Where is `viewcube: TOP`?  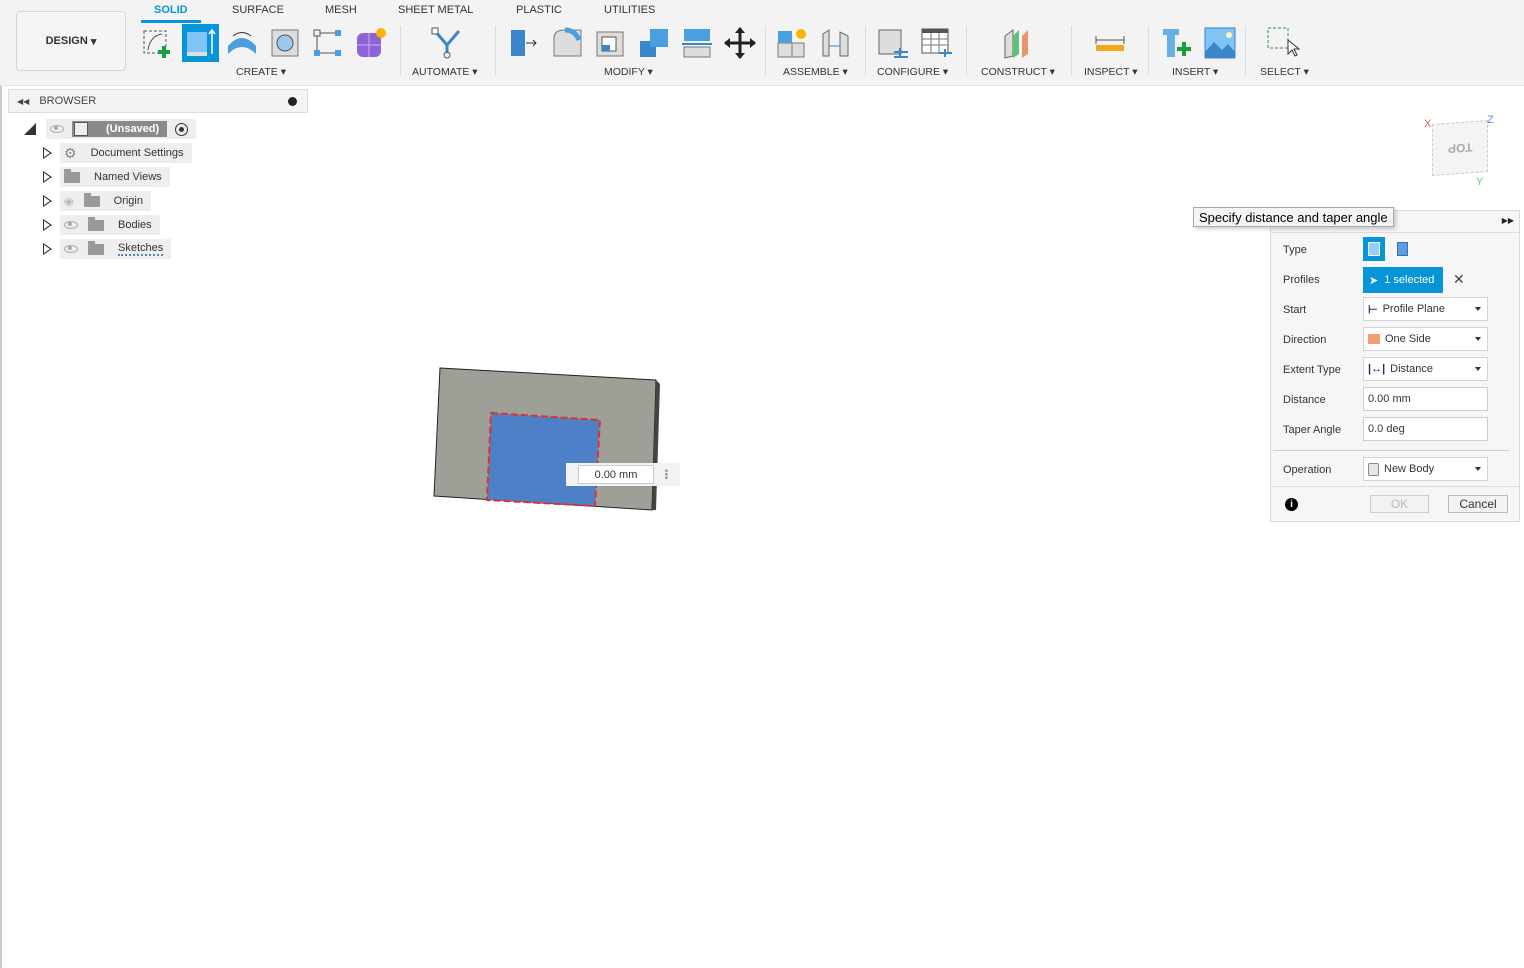 viewcube: TOP is located at coordinates (1460, 148).